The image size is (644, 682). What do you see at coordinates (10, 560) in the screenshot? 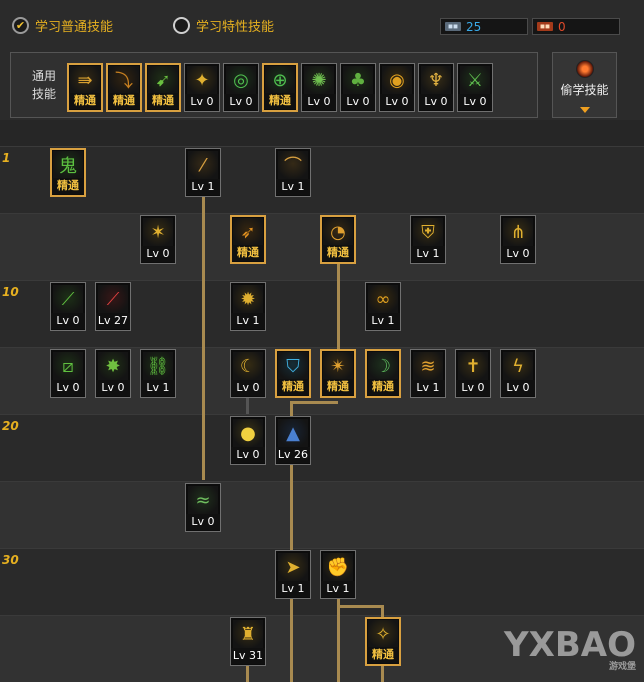
I see `level-marker: 30` at bounding box center [10, 560].